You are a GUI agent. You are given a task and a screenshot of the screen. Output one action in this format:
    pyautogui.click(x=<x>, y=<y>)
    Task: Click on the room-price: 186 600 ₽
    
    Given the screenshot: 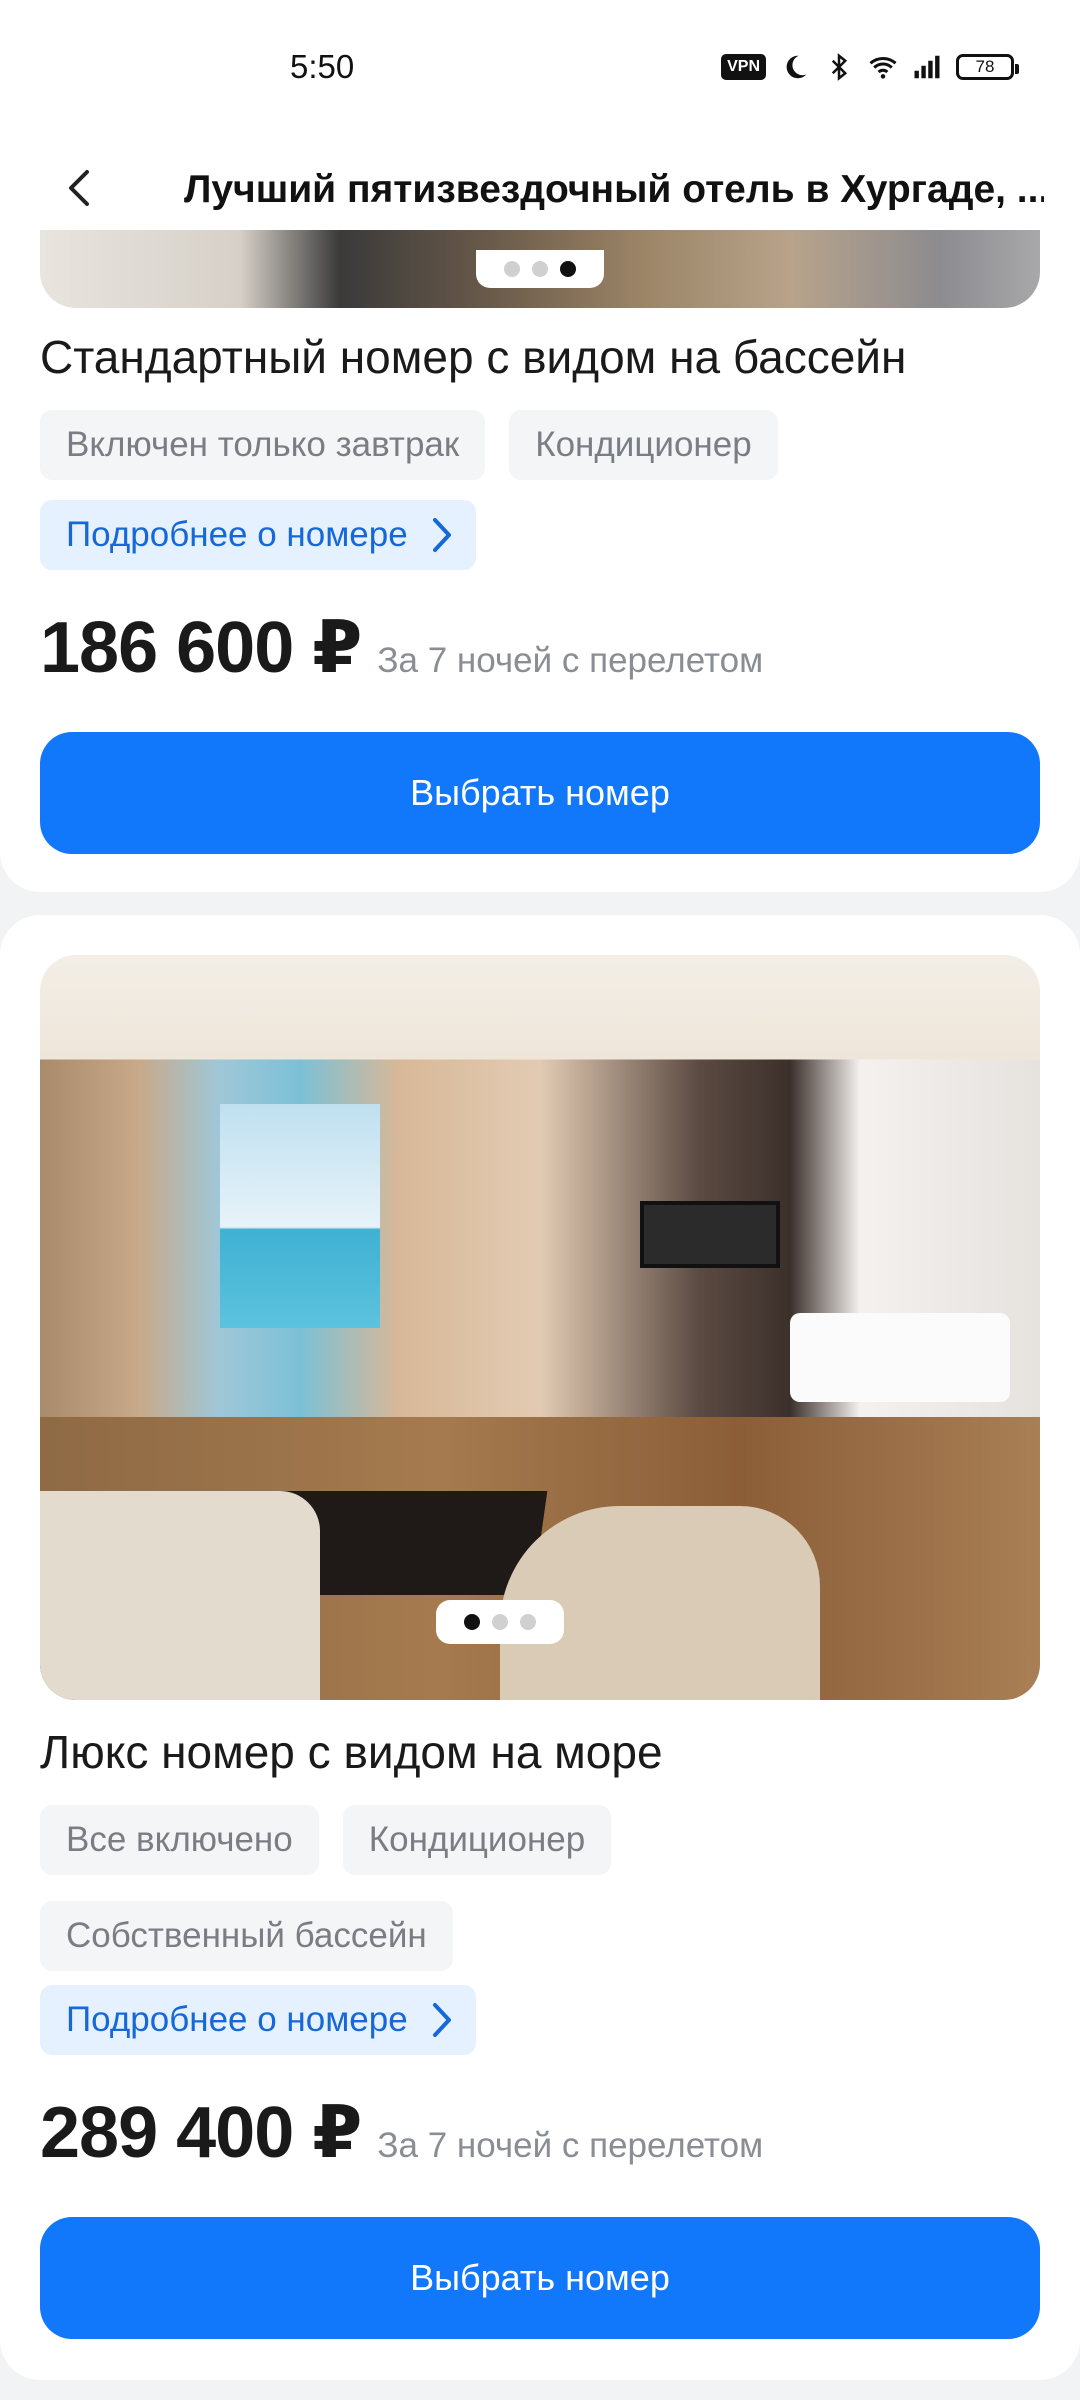 What is the action you would take?
    pyautogui.click(x=201, y=648)
    